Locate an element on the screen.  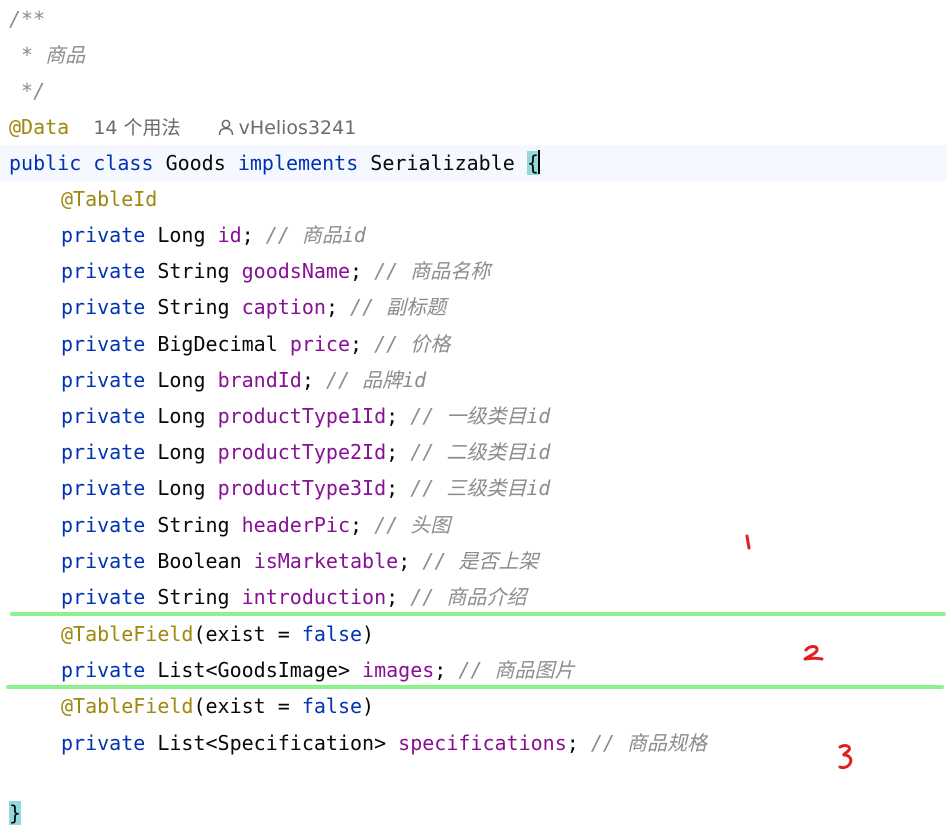
field-declaration: private Long productType2Id; // 二级类目id is located at coordinates (306, 452).